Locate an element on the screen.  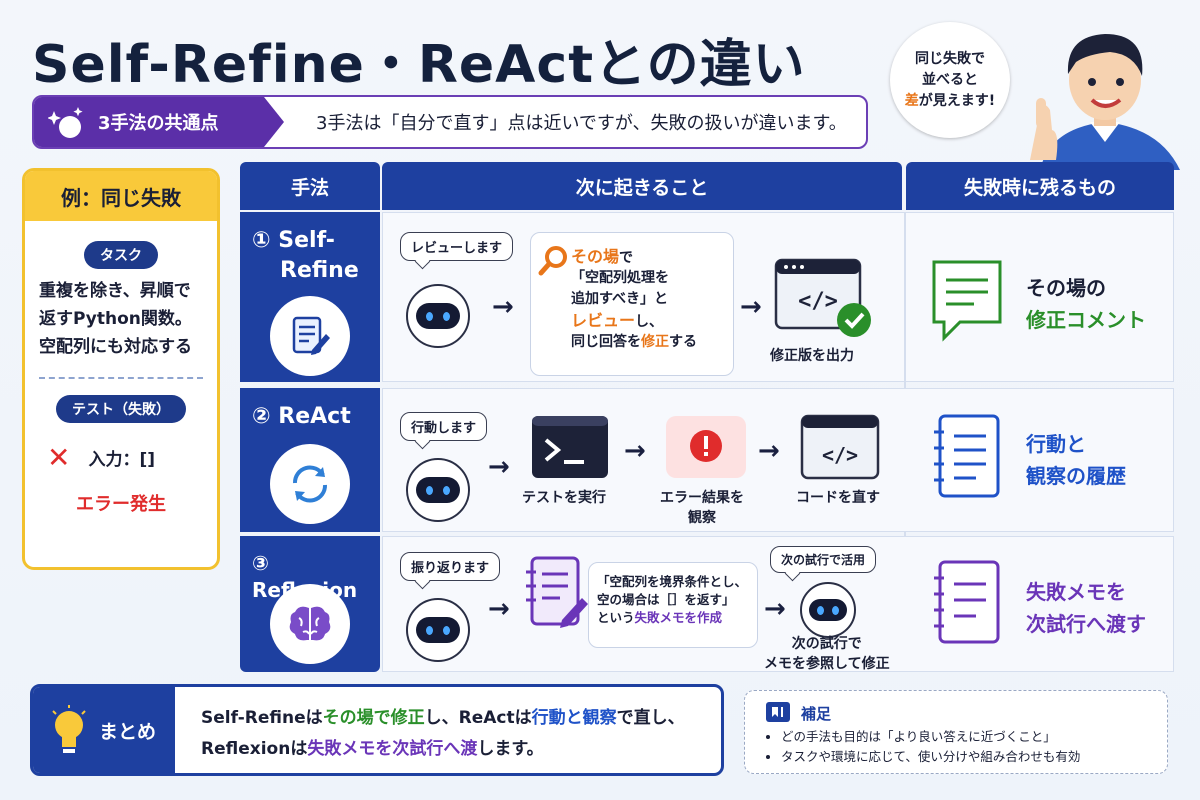
step-run-test: テストを実行 is located at coordinates (564, 498).